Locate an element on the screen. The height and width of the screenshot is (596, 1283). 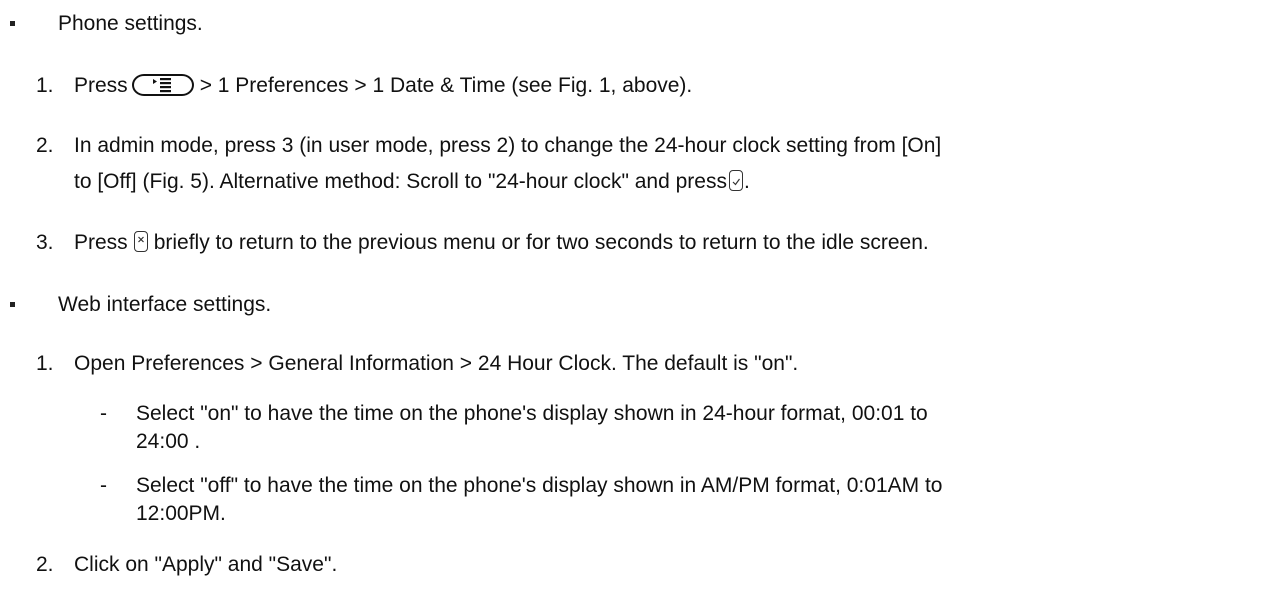
step-text-suffix: . is located at coordinates (746, 181).